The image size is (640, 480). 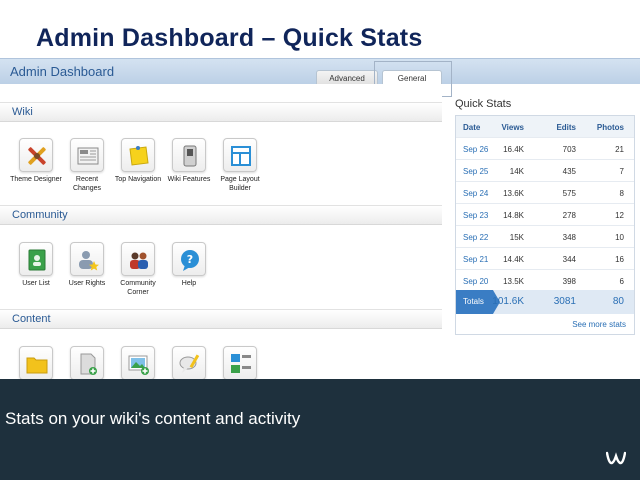 What do you see at coordinates (240, 155) in the screenshot?
I see `layout-icon` at bounding box center [240, 155].